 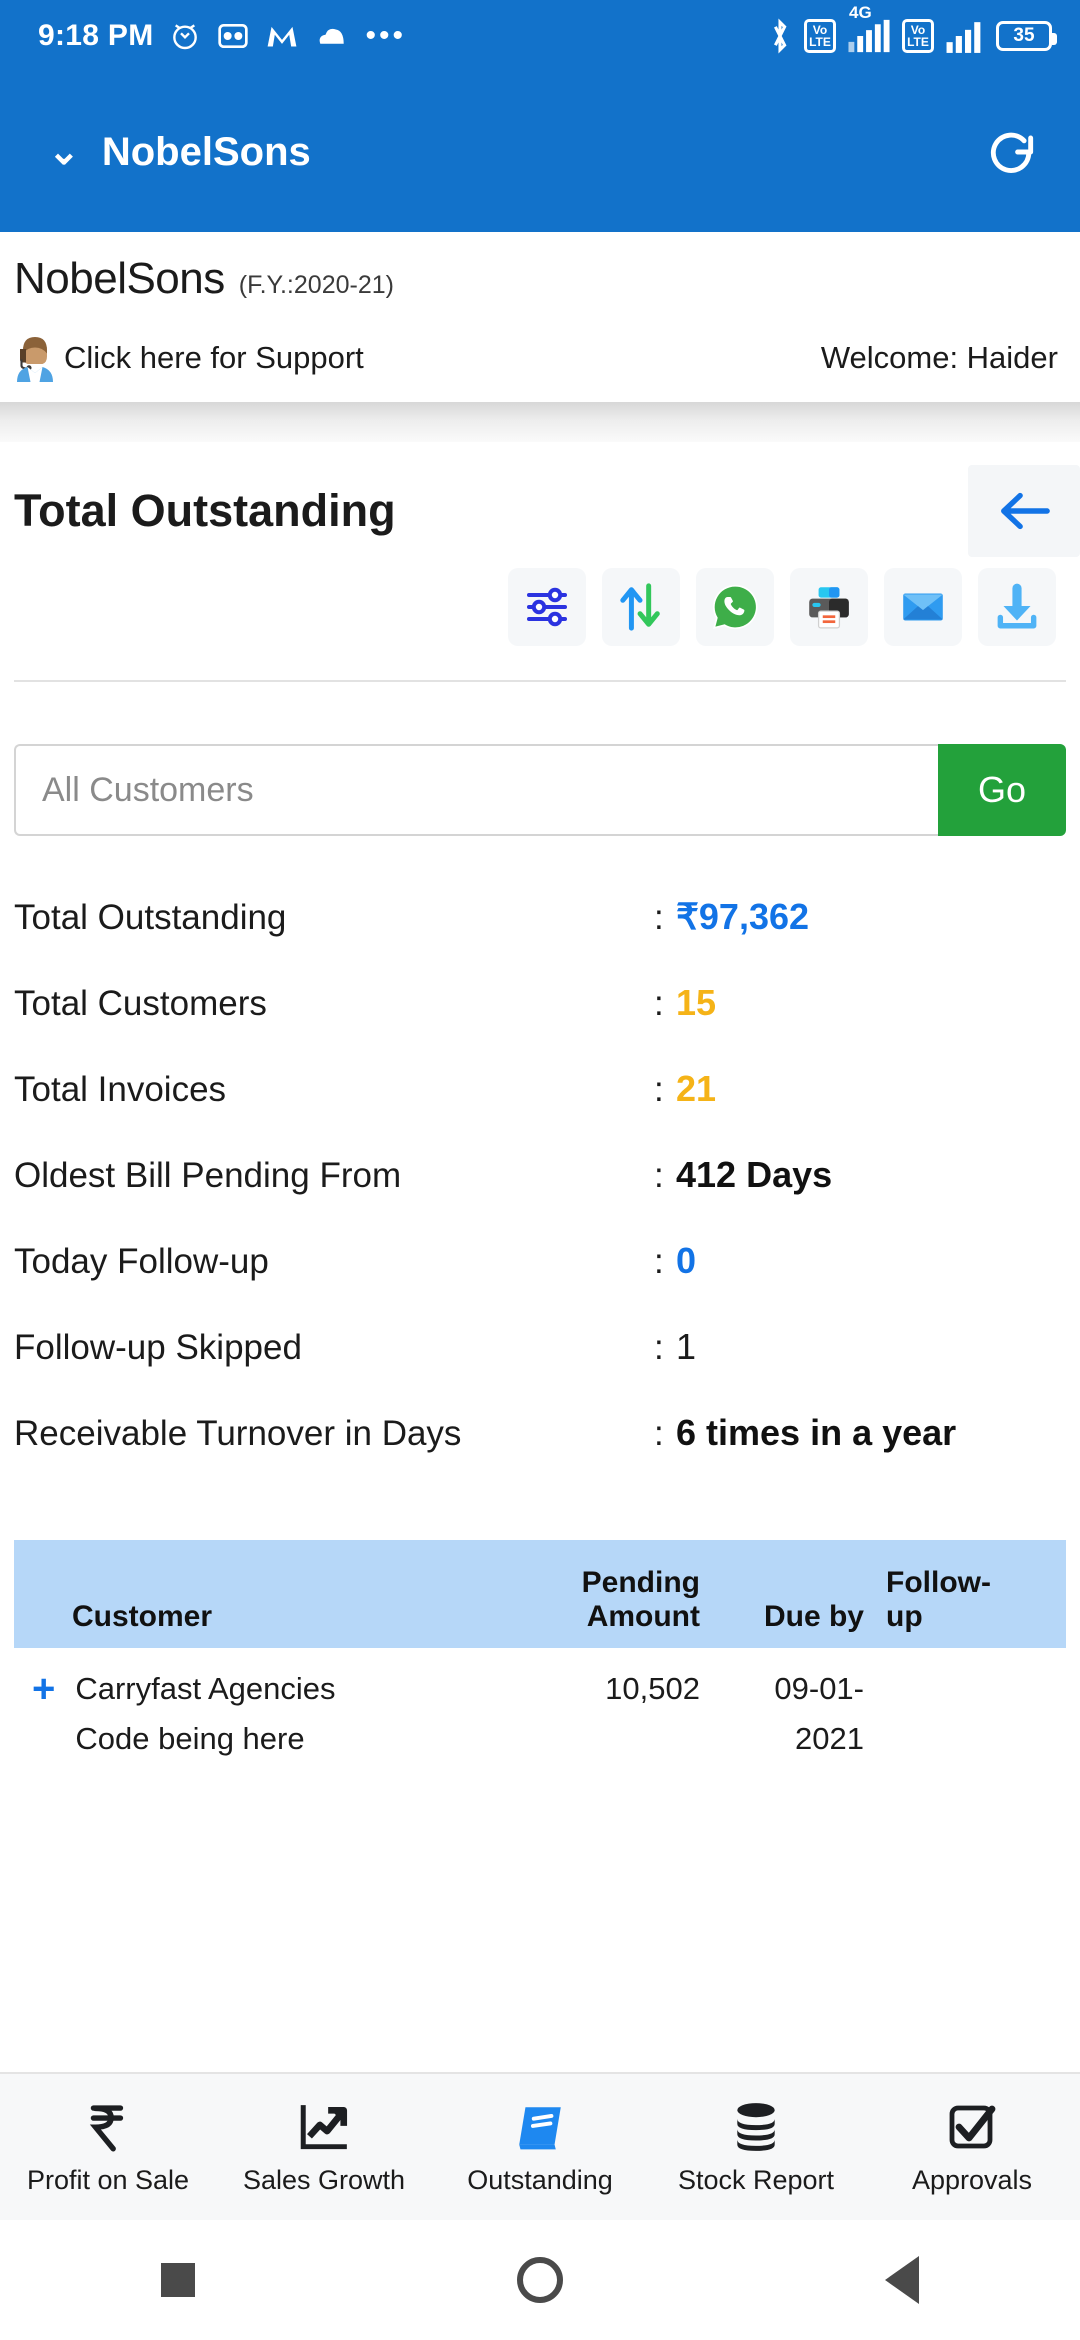 What do you see at coordinates (185, 36) in the screenshot?
I see `alarm-icon` at bounding box center [185, 36].